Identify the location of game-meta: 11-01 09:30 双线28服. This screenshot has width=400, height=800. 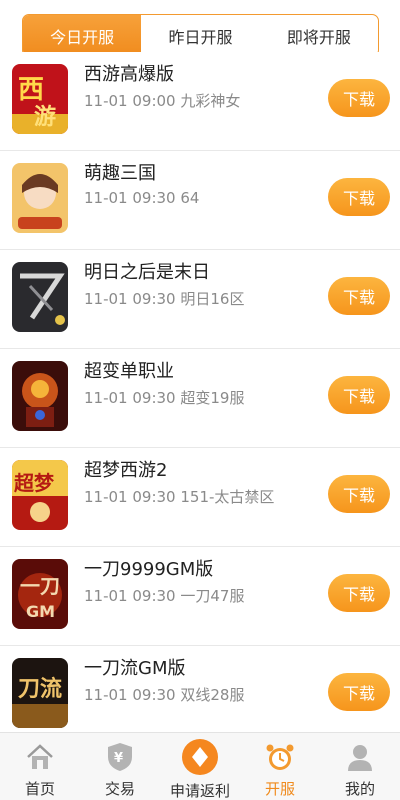
(164, 694).